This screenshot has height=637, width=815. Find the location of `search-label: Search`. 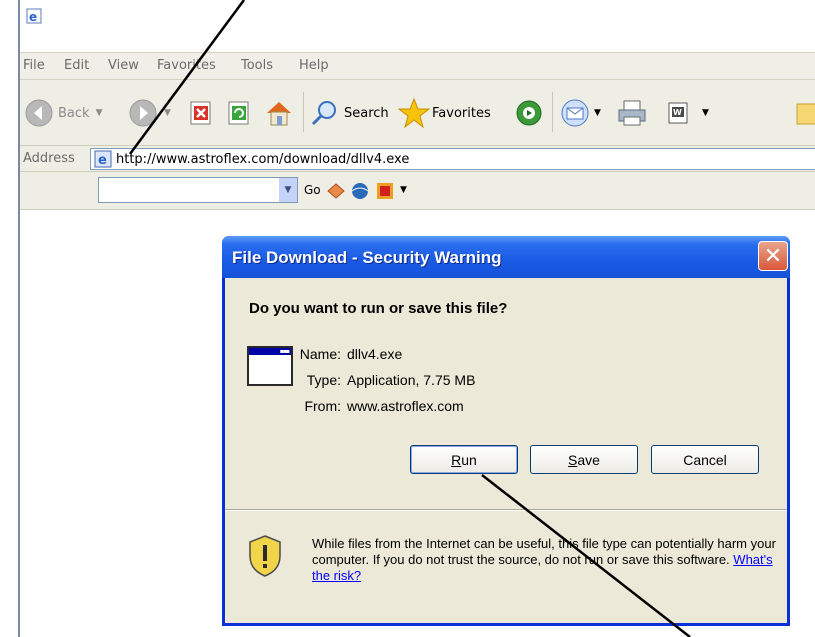

search-label: Search is located at coordinates (366, 113).